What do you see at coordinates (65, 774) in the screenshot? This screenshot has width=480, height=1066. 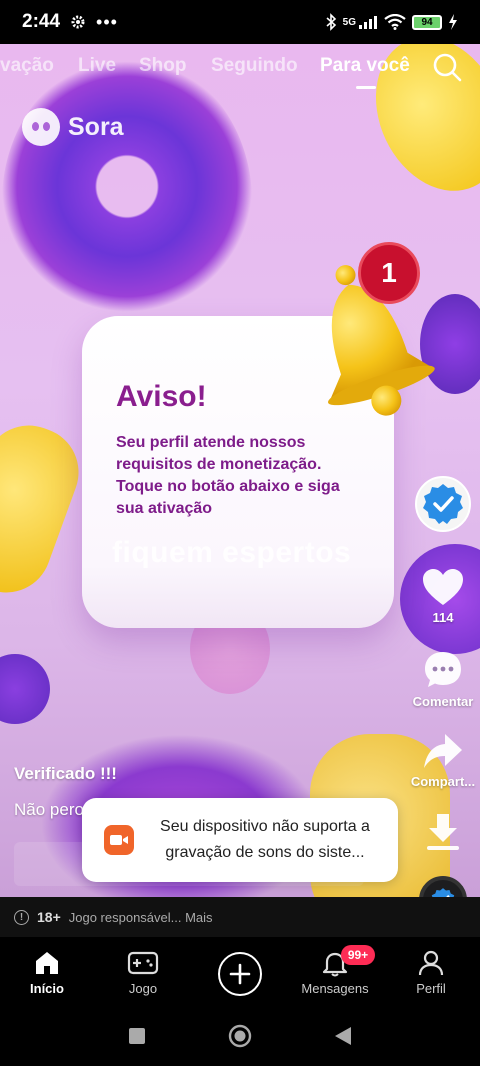 I see `caption-username: Verificado !!!` at bounding box center [65, 774].